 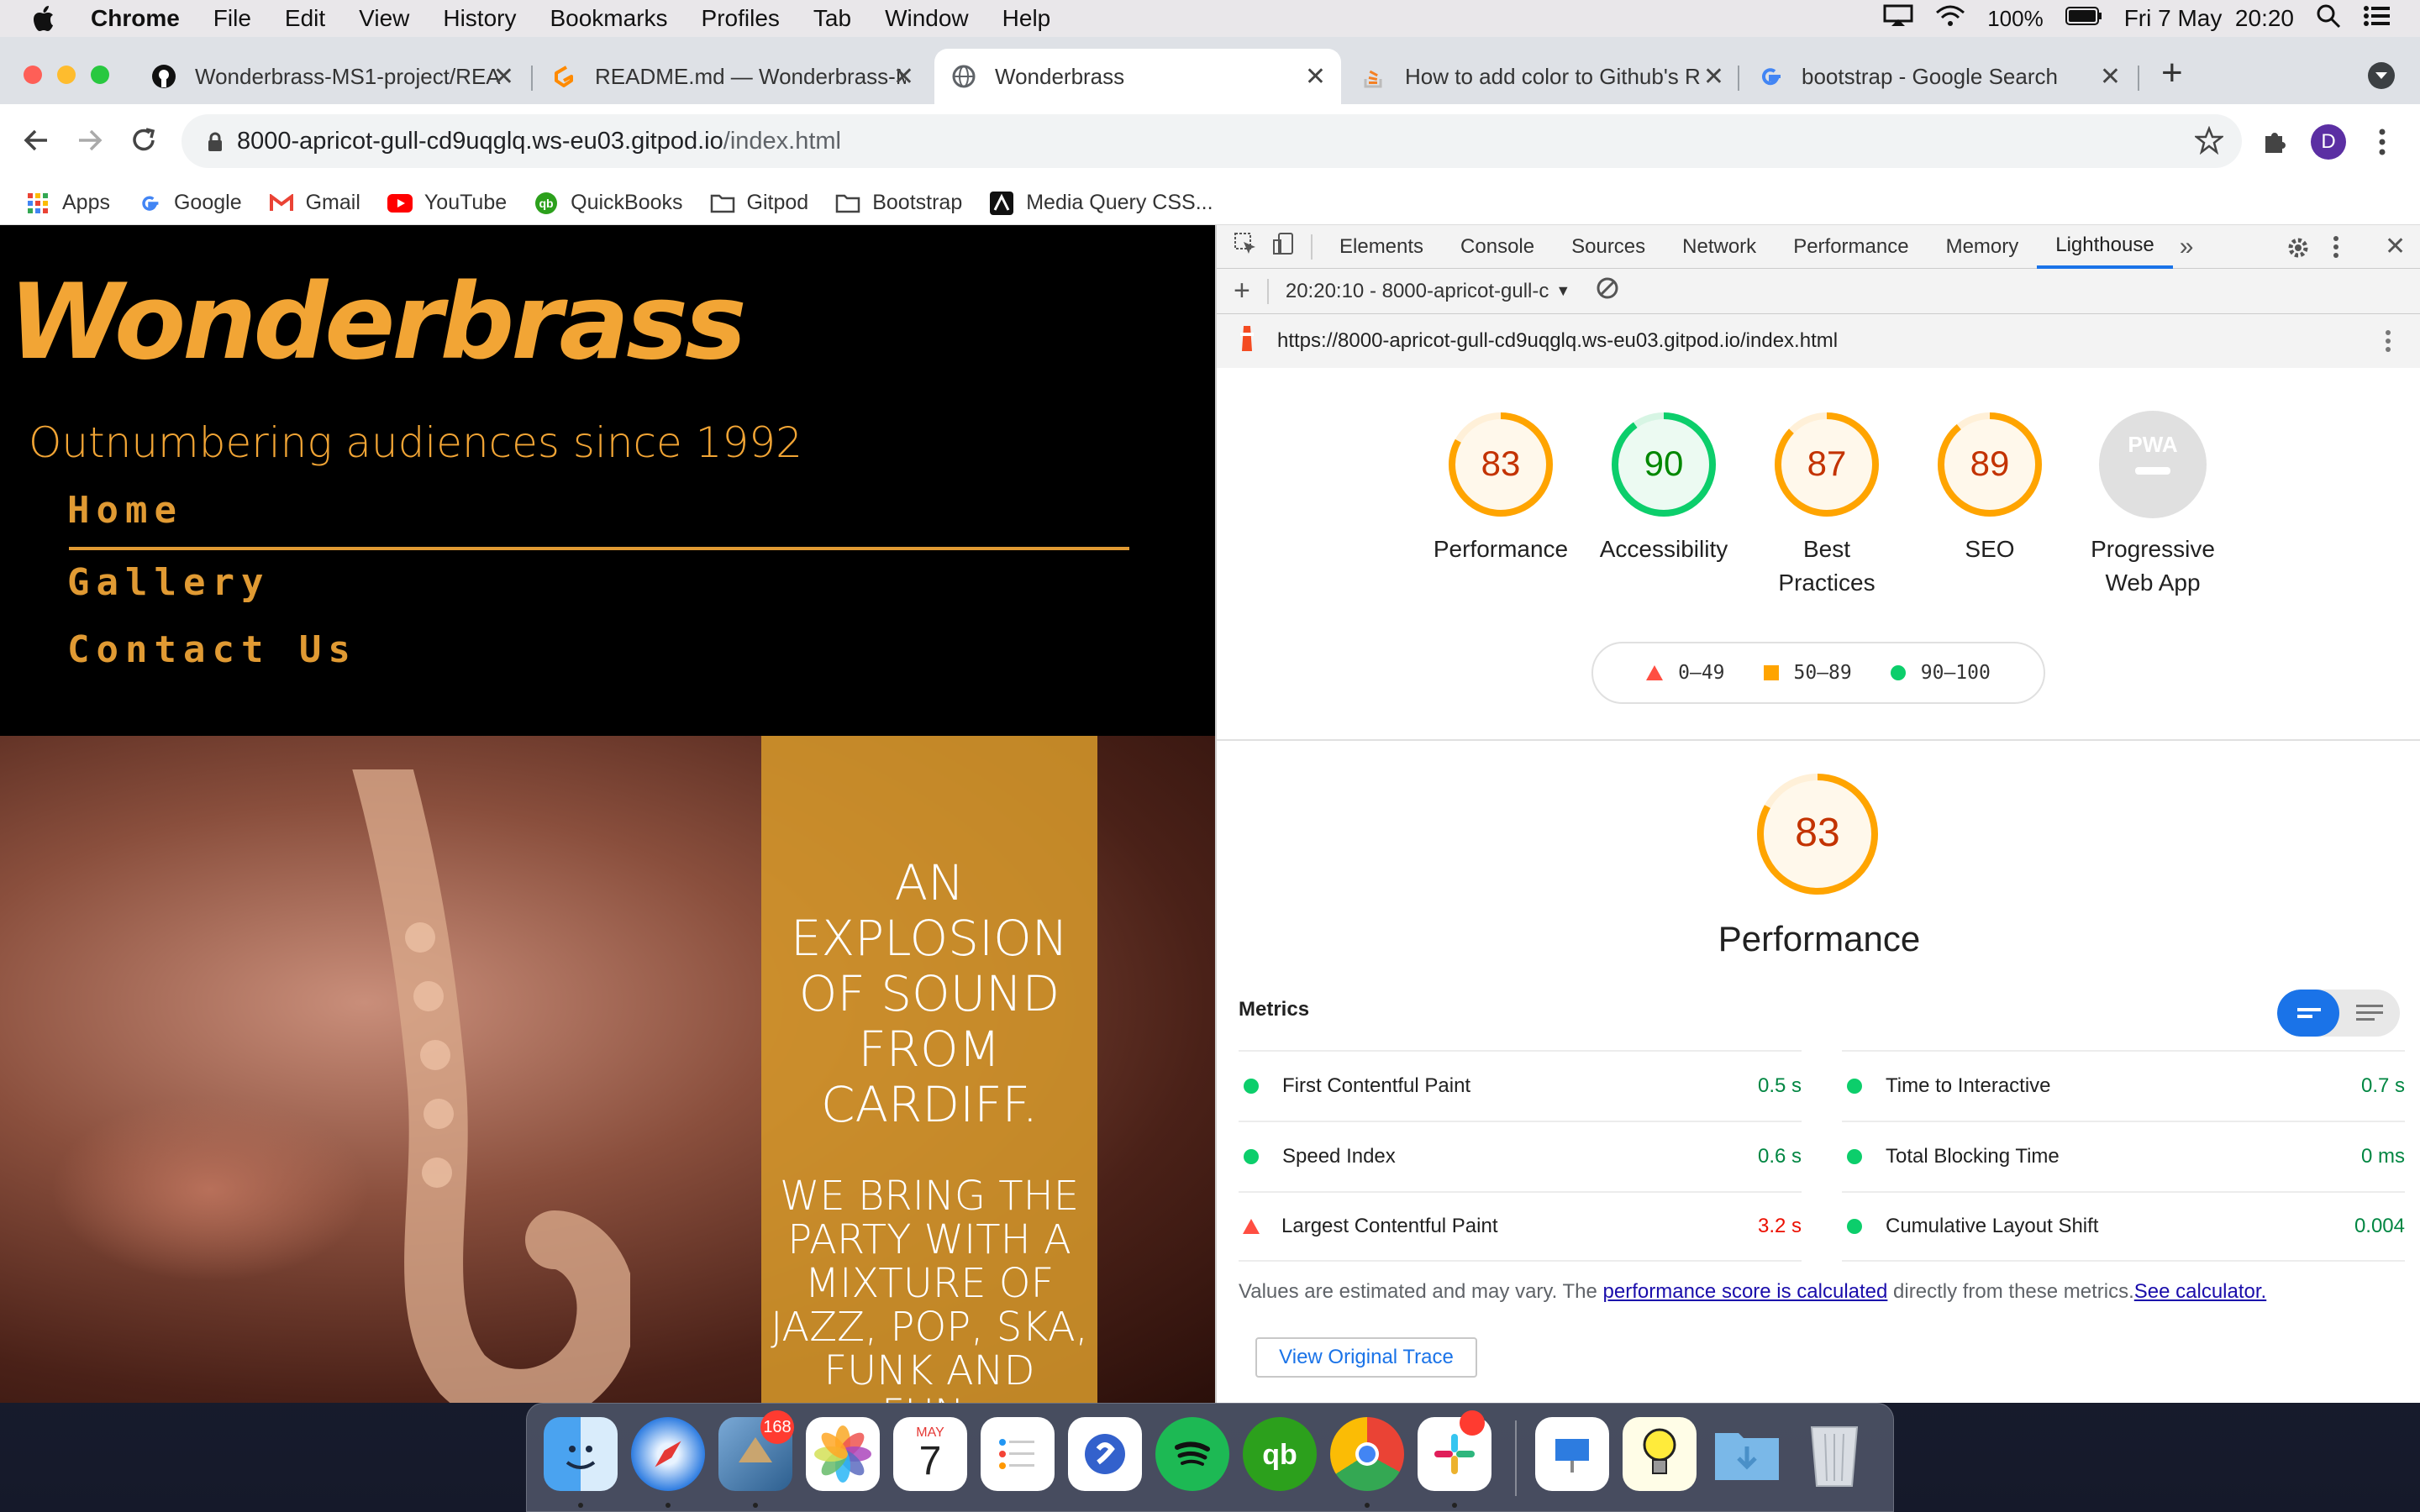 I want to click on compact-view-button, so click(x=2308, y=1013).